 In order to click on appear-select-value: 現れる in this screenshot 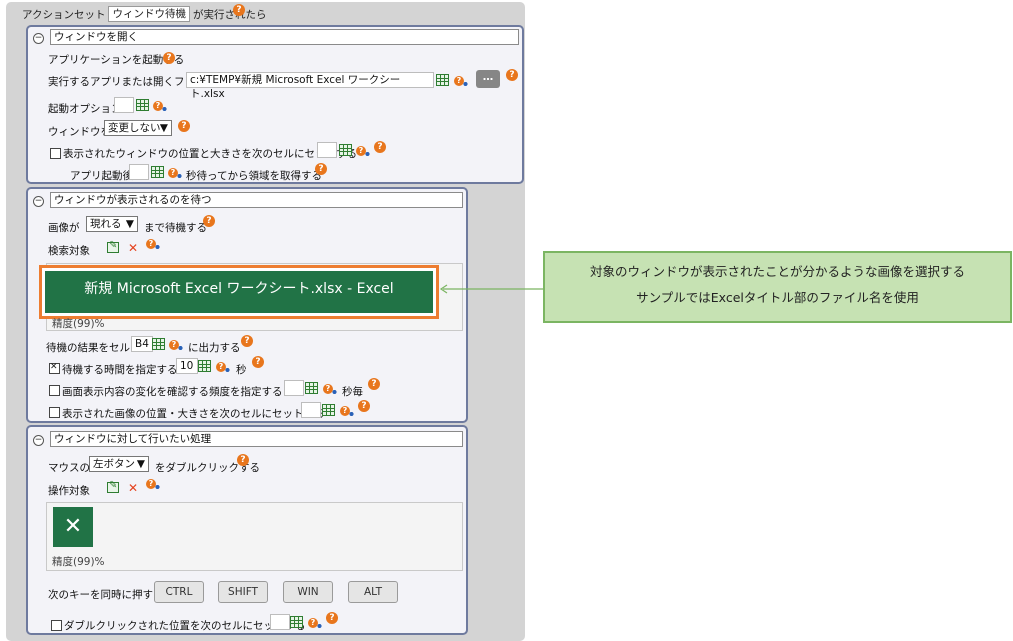, I will do `click(106, 224)`.